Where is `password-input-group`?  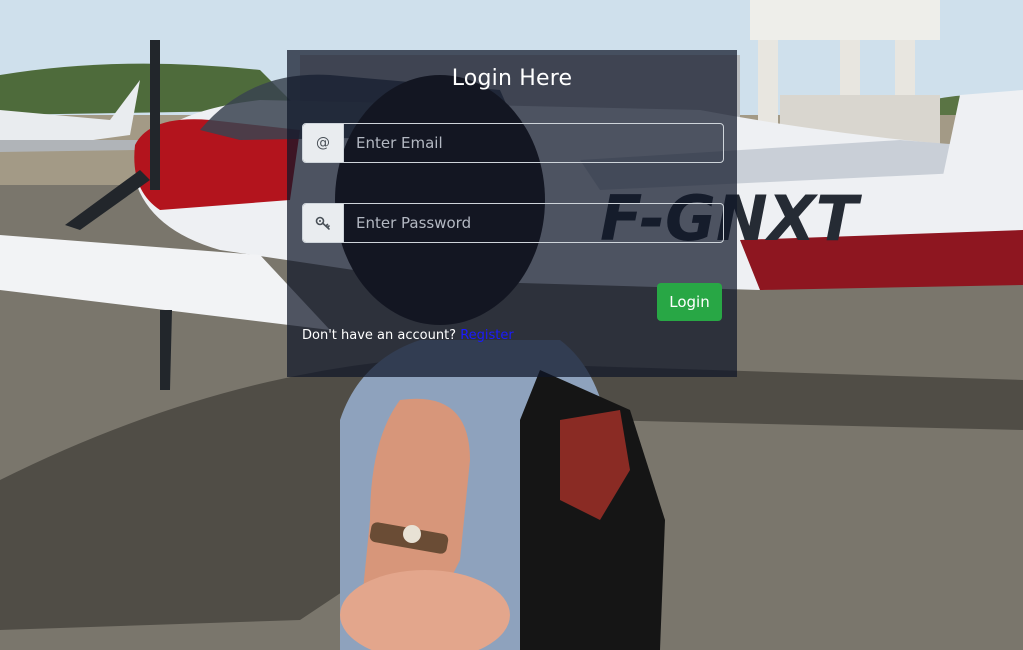
password-input-group is located at coordinates (513, 223).